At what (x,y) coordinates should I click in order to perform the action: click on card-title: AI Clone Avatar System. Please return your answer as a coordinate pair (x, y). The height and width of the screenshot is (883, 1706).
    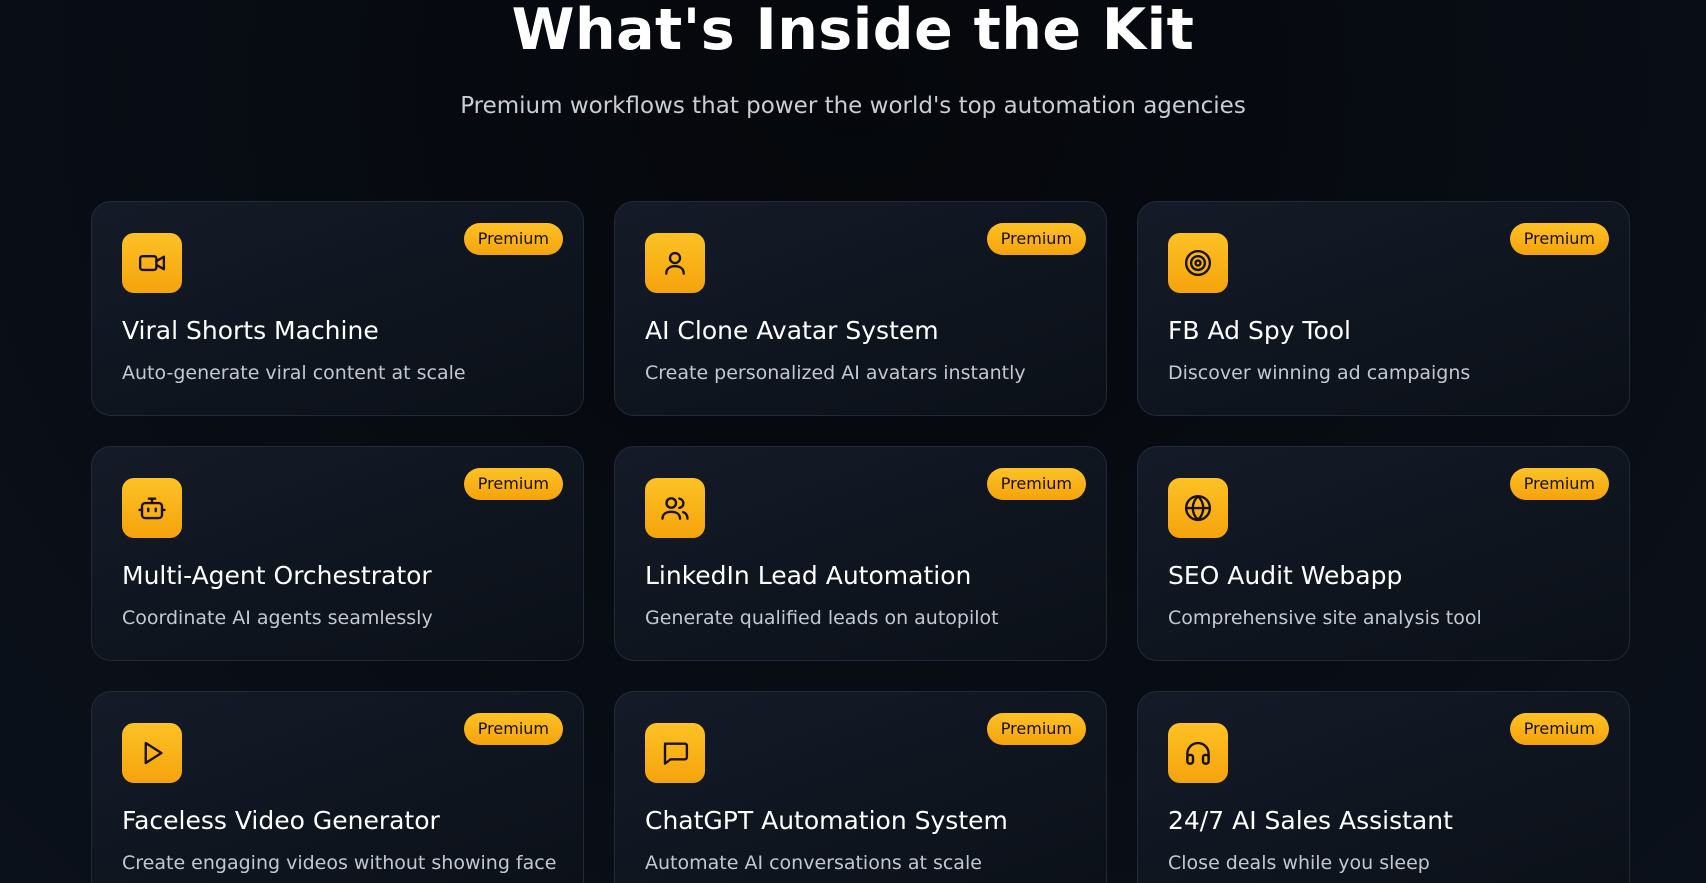
    Looking at the image, I should click on (792, 330).